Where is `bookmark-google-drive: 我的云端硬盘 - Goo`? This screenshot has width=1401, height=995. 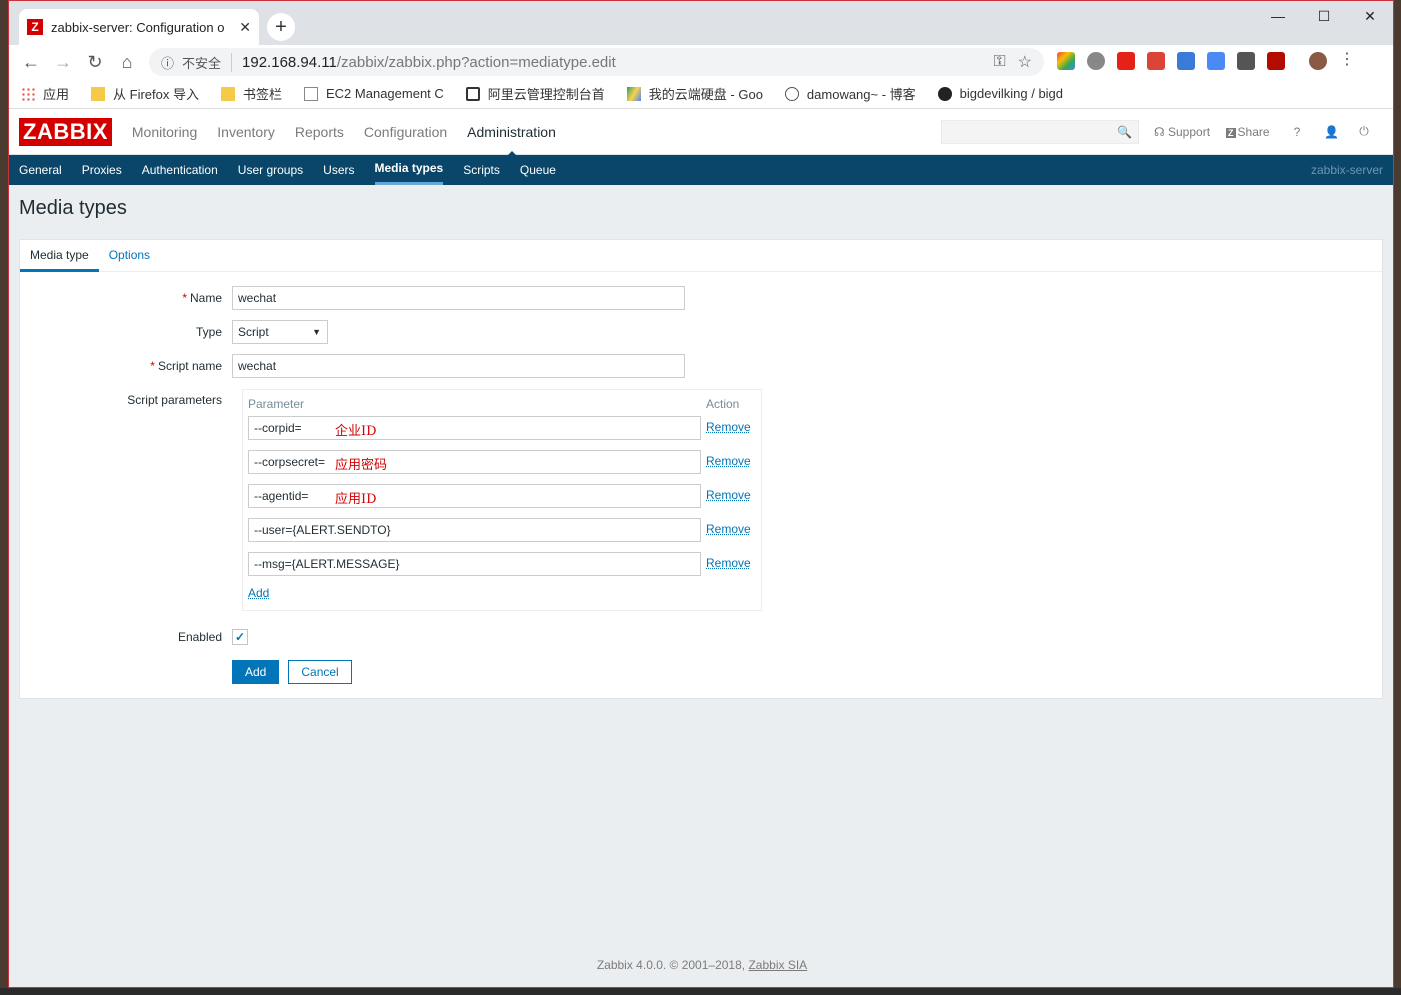
bookmark-google-drive: 我的云端硬盘 - Goo is located at coordinates (694, 93).